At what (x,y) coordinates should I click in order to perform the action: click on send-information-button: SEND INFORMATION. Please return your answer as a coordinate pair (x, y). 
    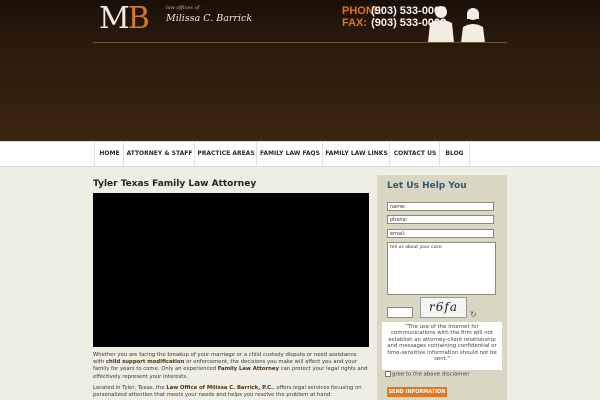
    Looking at the image, I should click on (417, 392).